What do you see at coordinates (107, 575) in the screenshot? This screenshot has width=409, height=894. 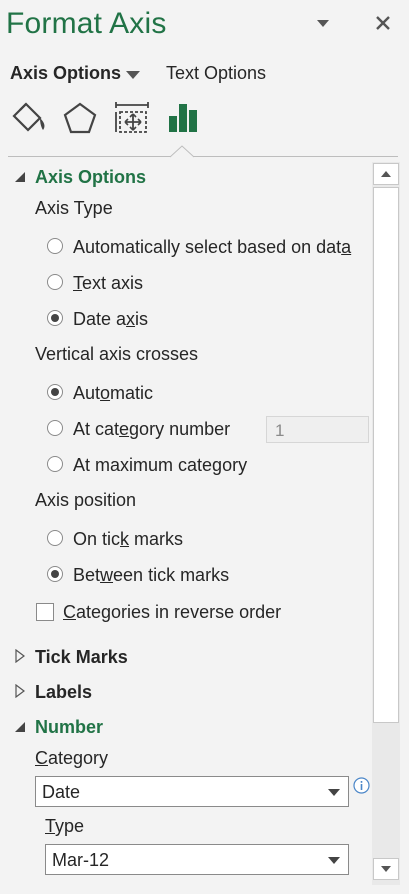 I see `access-key: w` at bounding box center [107, 575].